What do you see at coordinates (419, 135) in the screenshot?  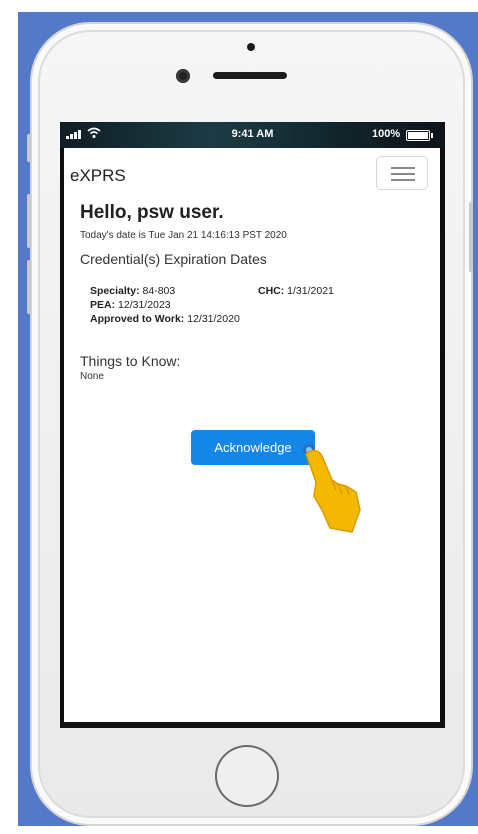 I see `battery-full-icon` at bounding box center [419, 135].